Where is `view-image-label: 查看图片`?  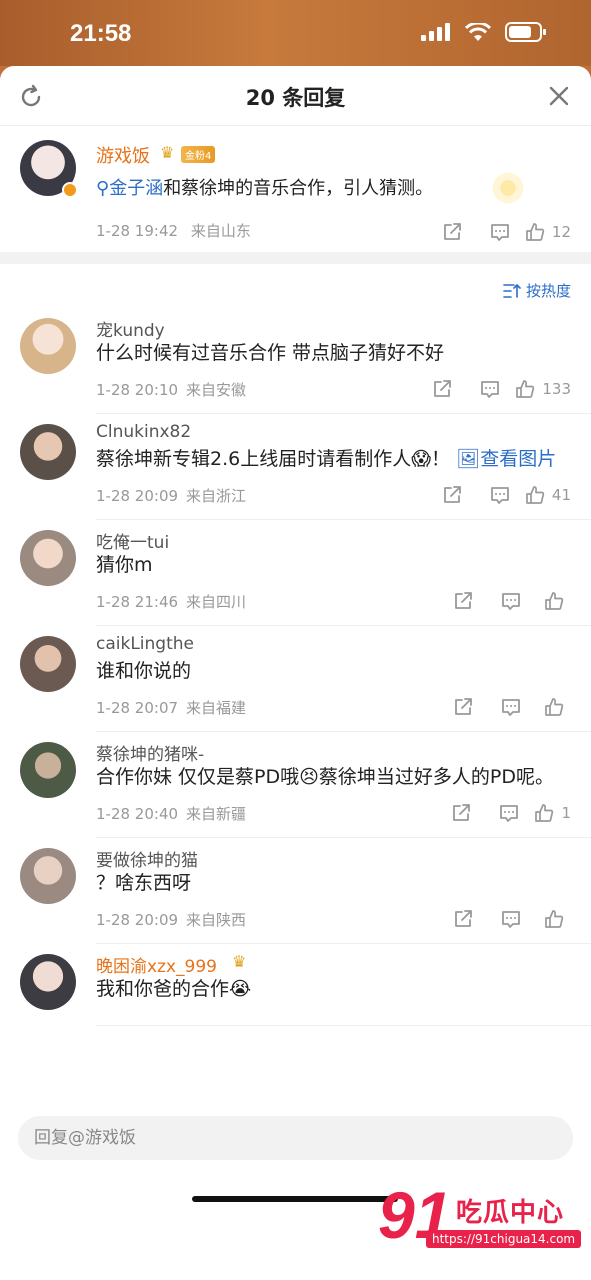
view-image-label: 查看图片 is located at coordinates (518, 459).